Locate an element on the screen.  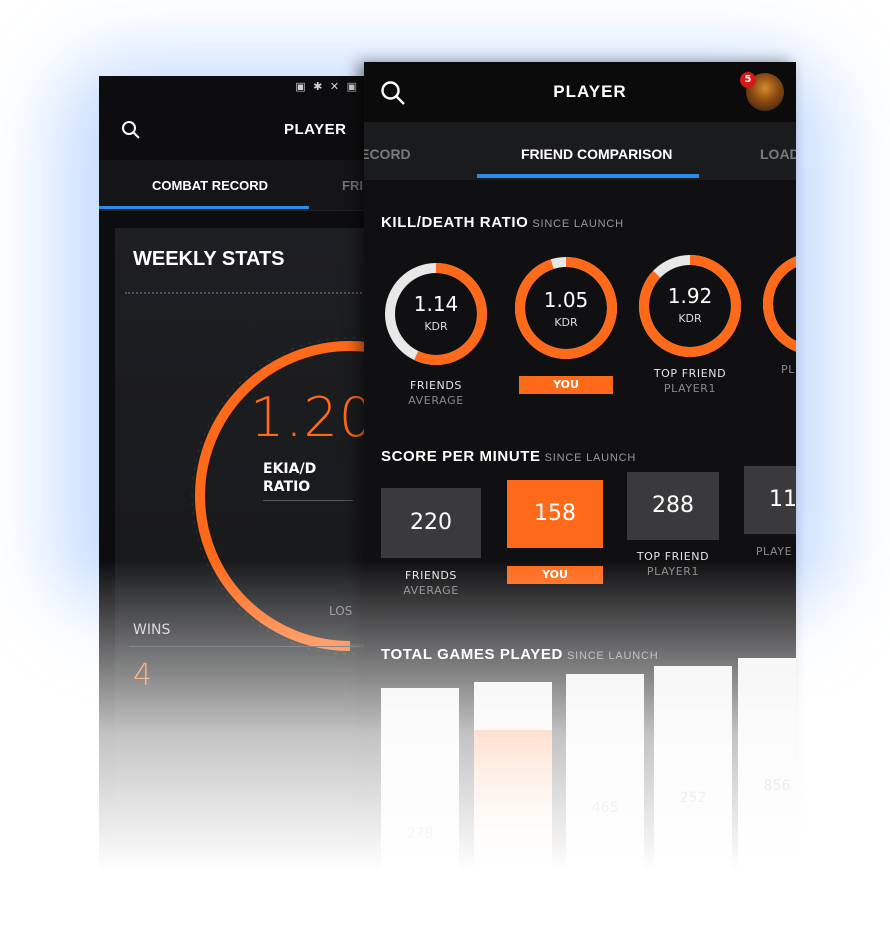
games-bar-value: 278 is located at coordinates (420, 834).